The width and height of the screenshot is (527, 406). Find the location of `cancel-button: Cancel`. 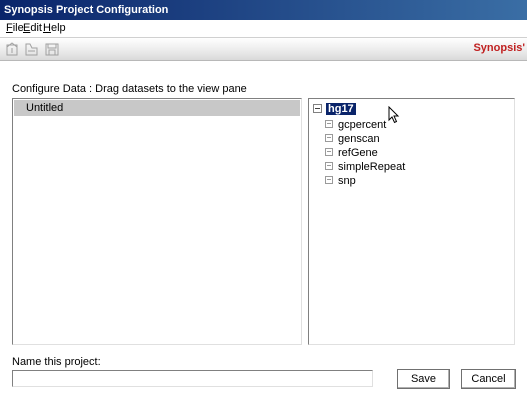

cancel-button: Cancel is located at coordinates (488, 379).